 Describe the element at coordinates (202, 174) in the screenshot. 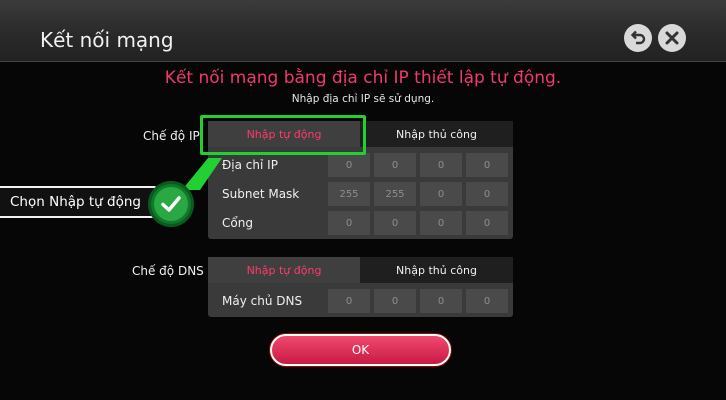

I see `callout-connector` at that location.